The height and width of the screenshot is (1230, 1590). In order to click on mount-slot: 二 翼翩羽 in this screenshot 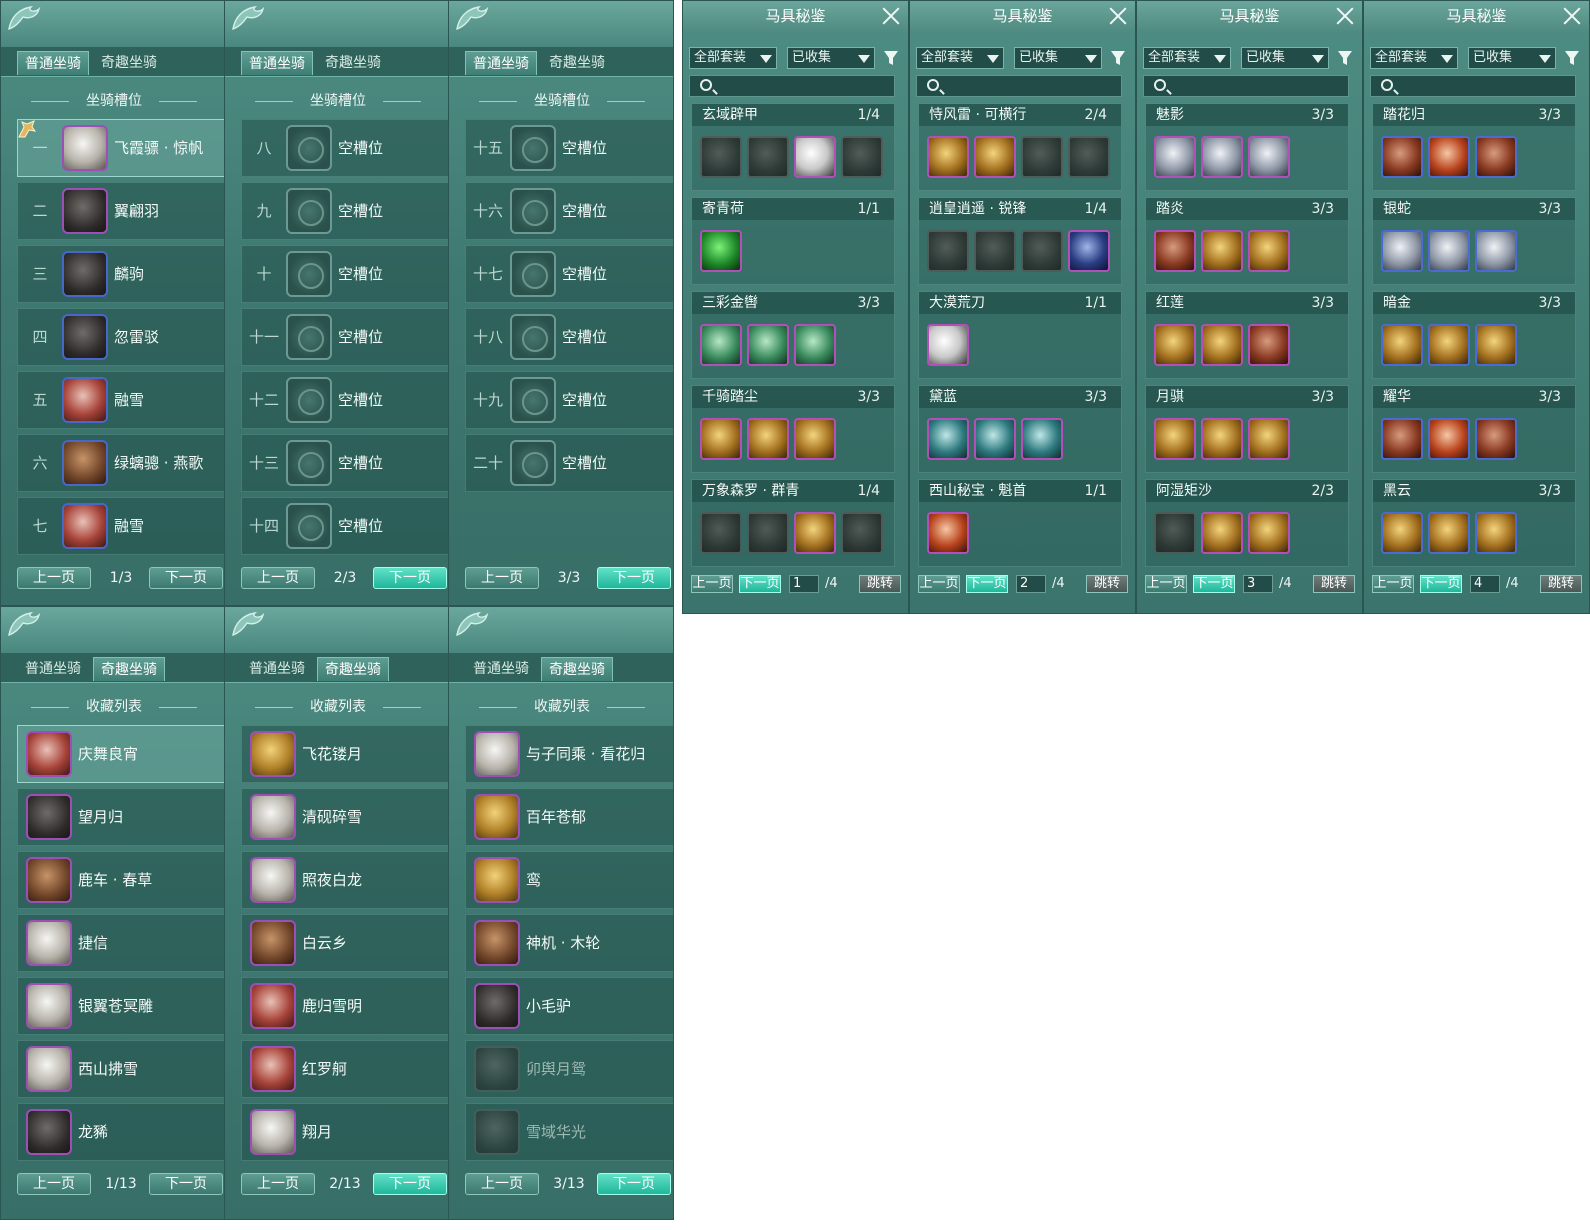, I will do `click(121, 211)`.